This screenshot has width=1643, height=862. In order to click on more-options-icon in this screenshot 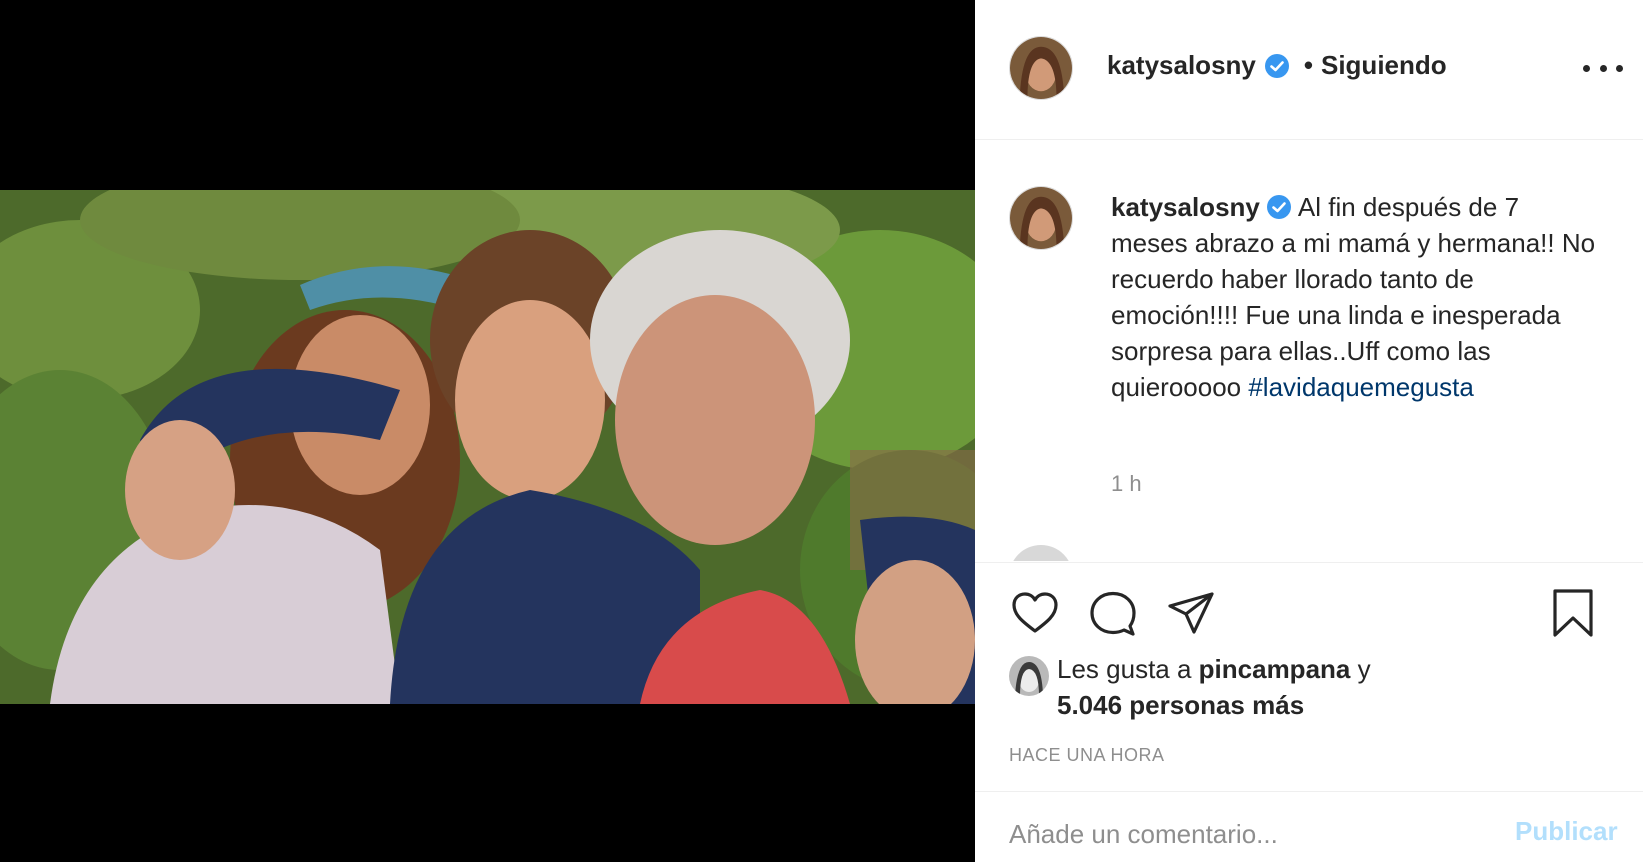, I will do `click(1603, 68)`.